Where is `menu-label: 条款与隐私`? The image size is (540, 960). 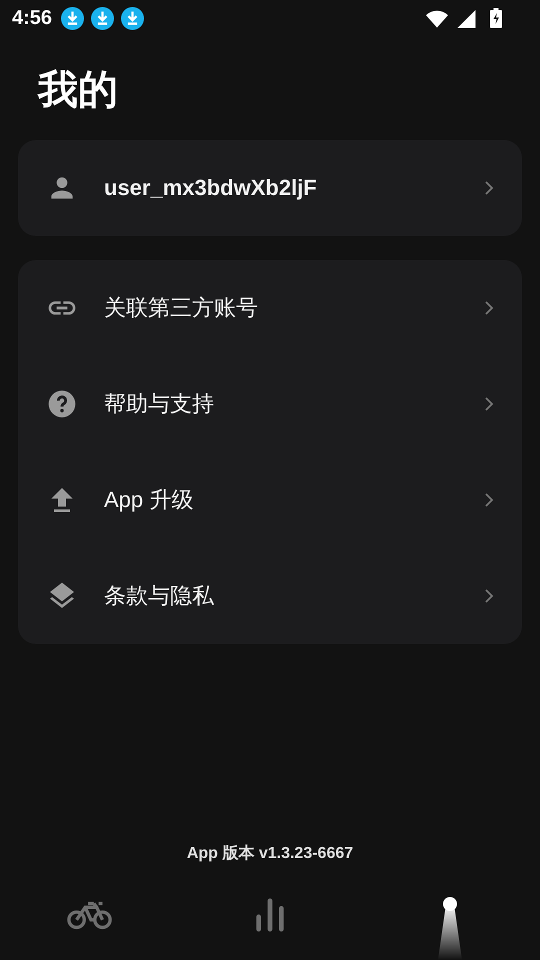 menu-label: 条款与隐私 is located at coordinates (159, 596).